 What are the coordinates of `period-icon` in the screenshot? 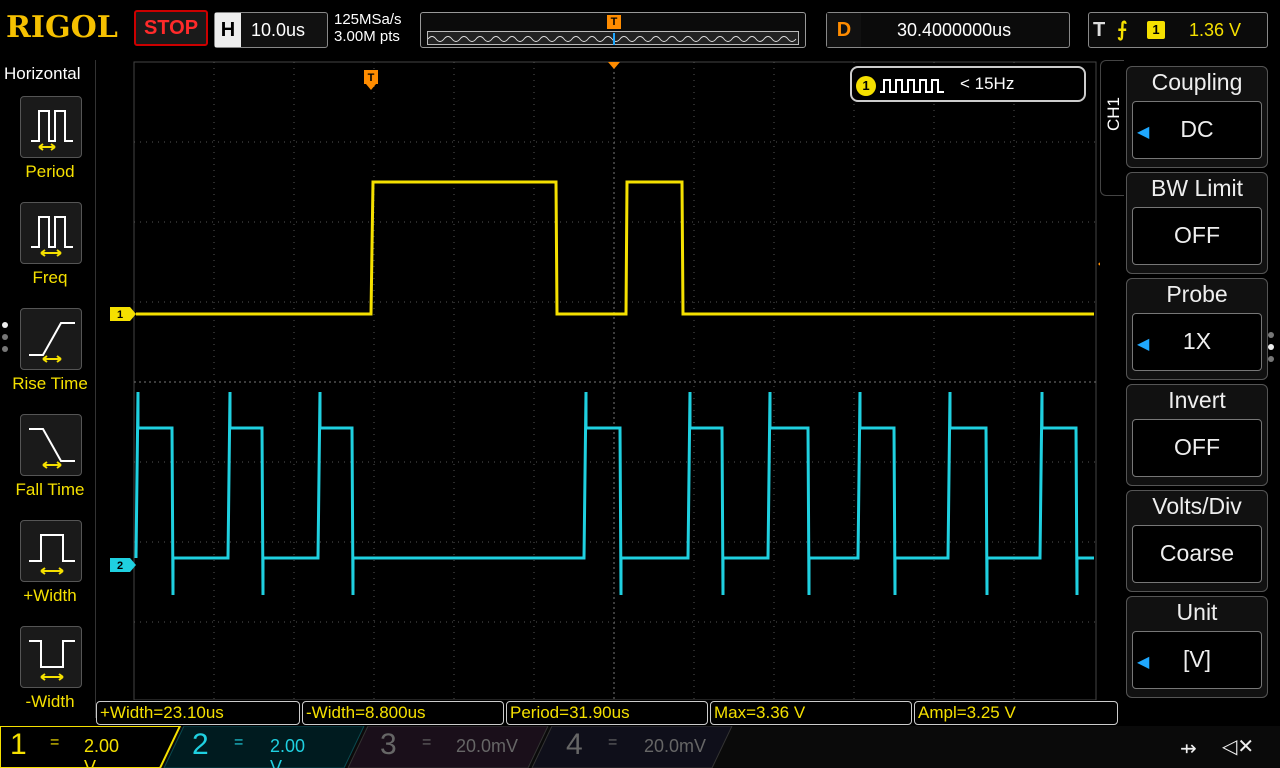 It's located at (51, 127).